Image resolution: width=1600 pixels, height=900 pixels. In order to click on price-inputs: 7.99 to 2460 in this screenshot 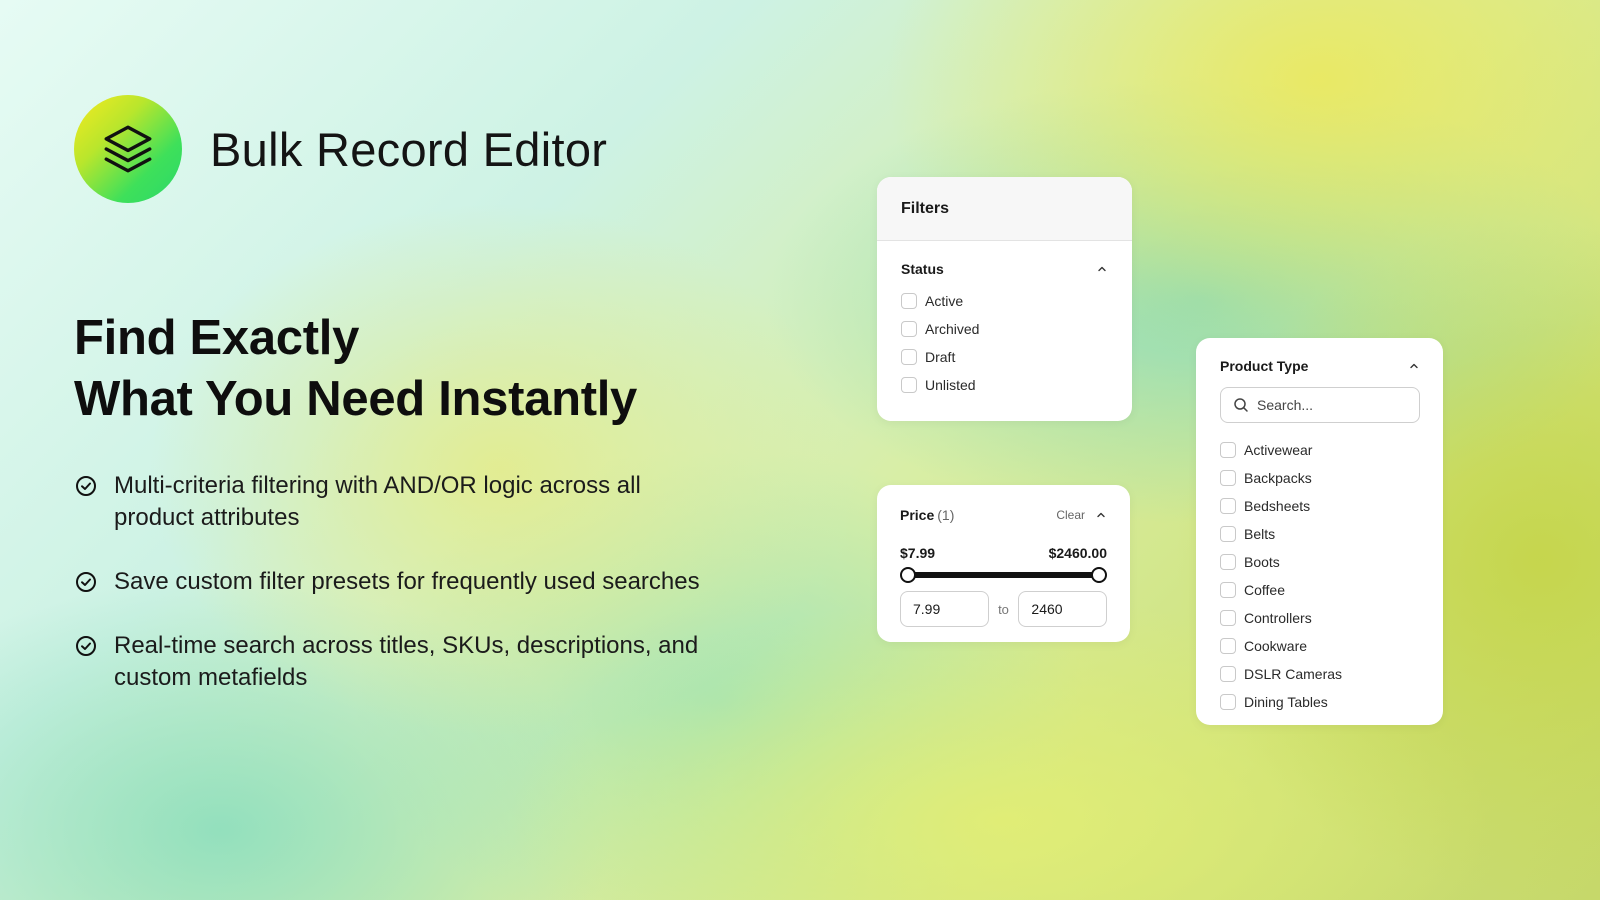, I will do `click(1003, 609)`.